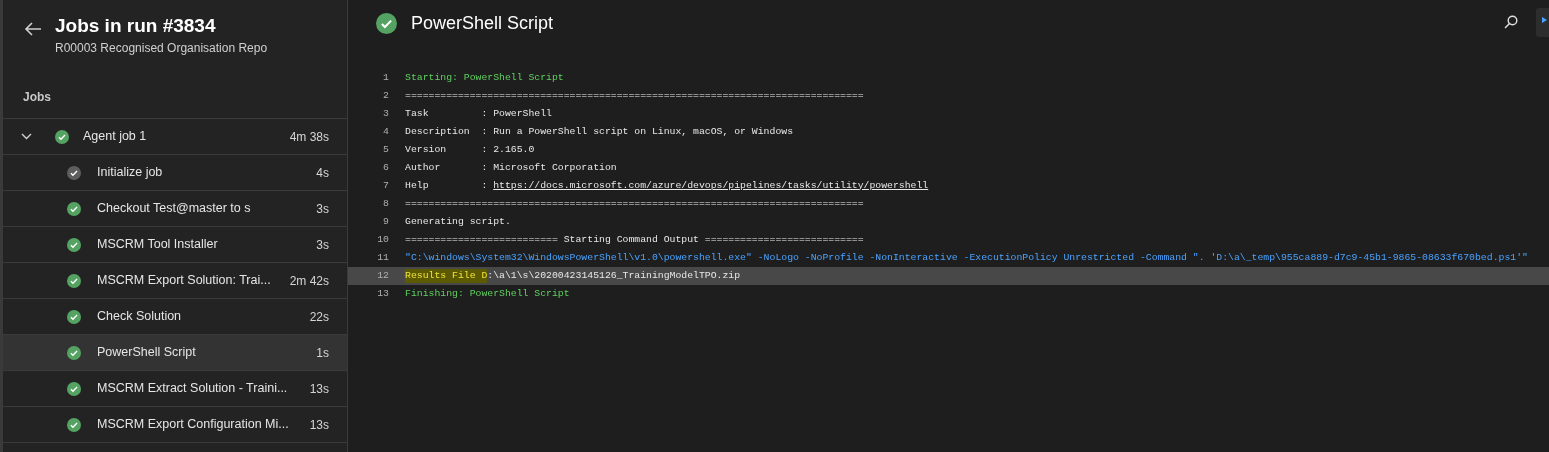 The height and width of the screenshot is (452, 1549). Describe the element at coordinates (977, 186) in the screenshot. I see `log-text: Help : https://docs.microsoft.com/azure/devops/pipelines/tasks/utility/powershell` at that location.